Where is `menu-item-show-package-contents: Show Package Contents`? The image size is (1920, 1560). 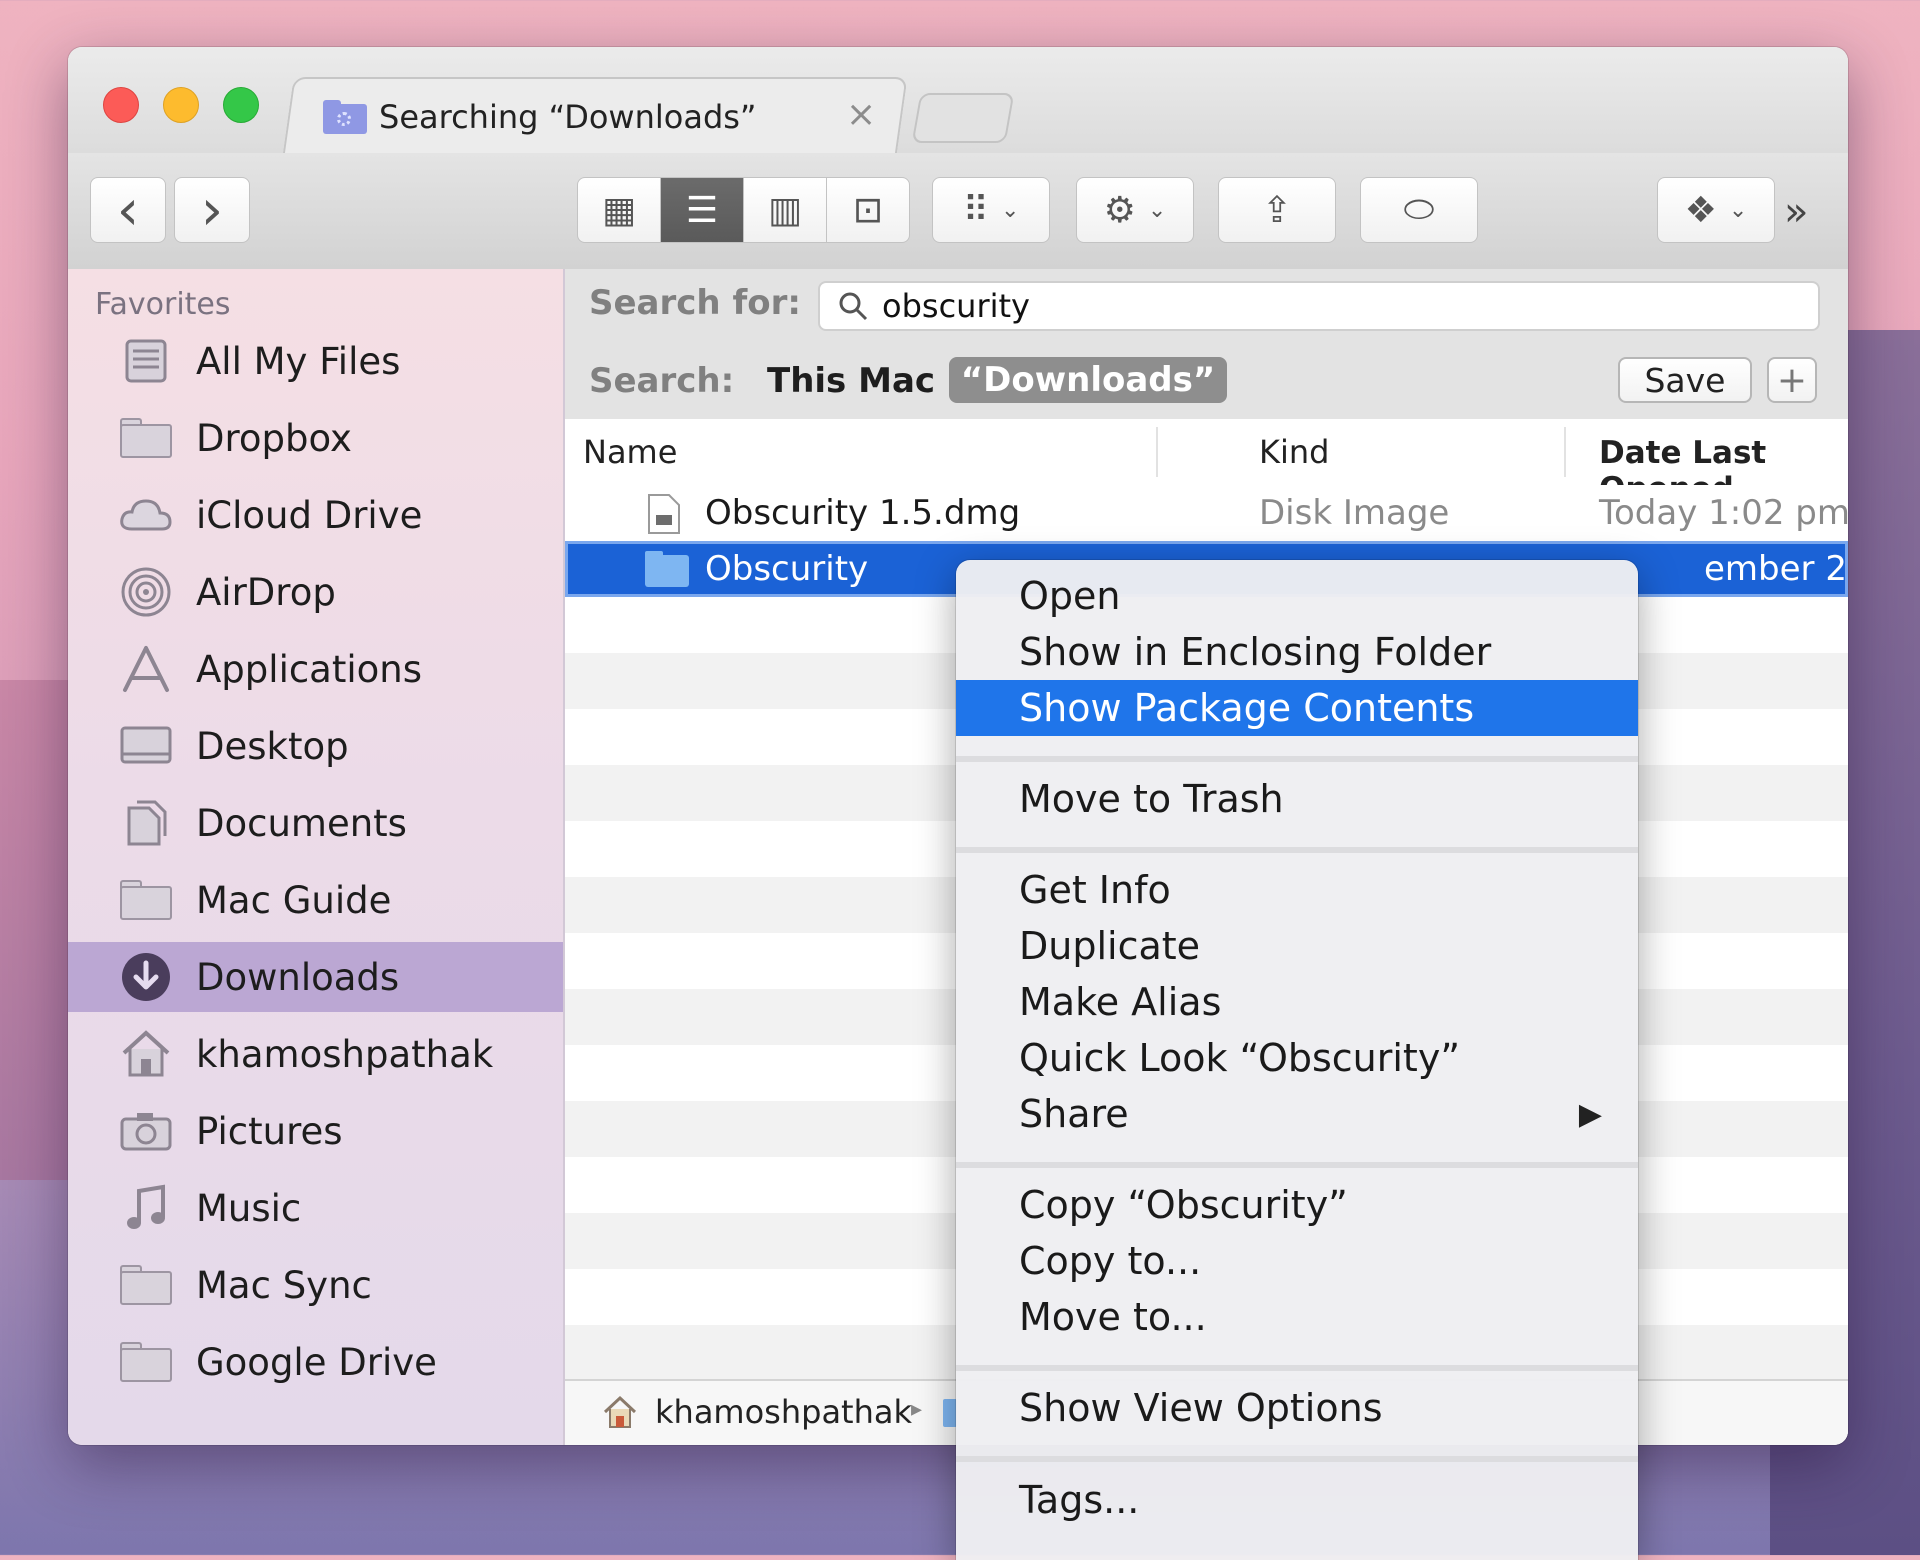 menu-item-show-package-contents: Show Package Contents is located at coordinates (1297, 708).